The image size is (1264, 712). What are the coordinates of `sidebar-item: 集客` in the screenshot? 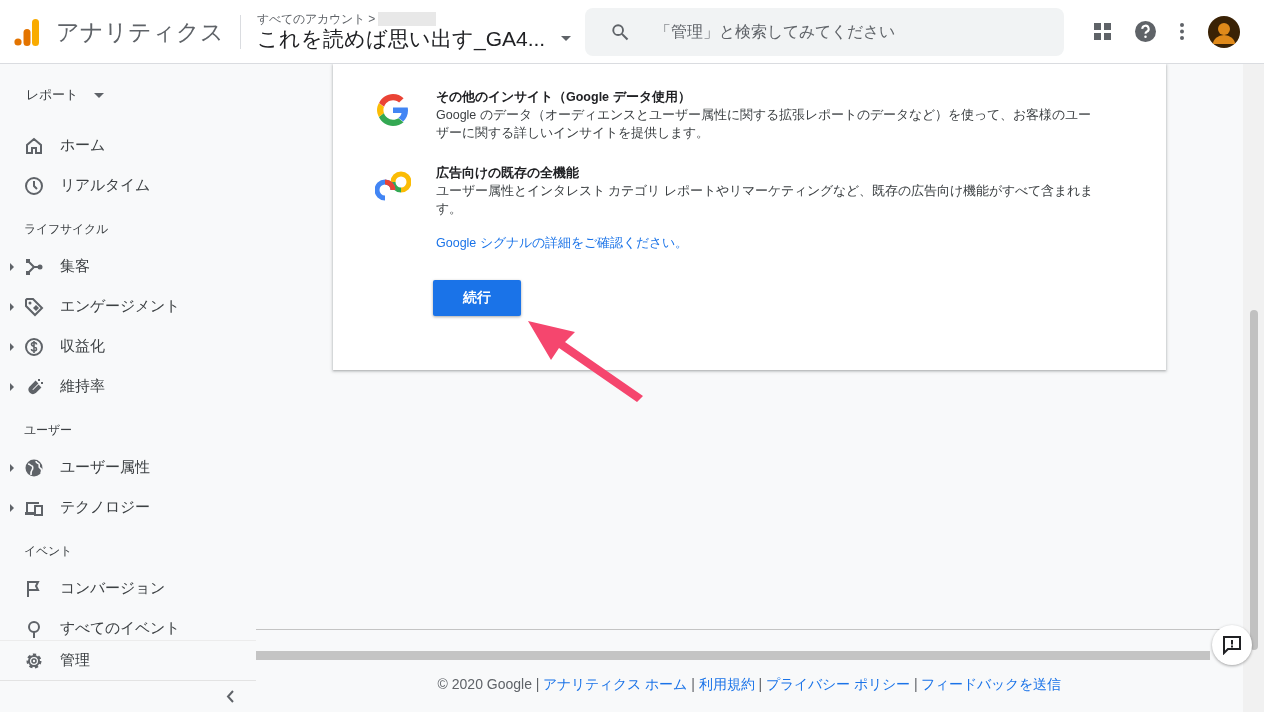 It's located at (128, 267).